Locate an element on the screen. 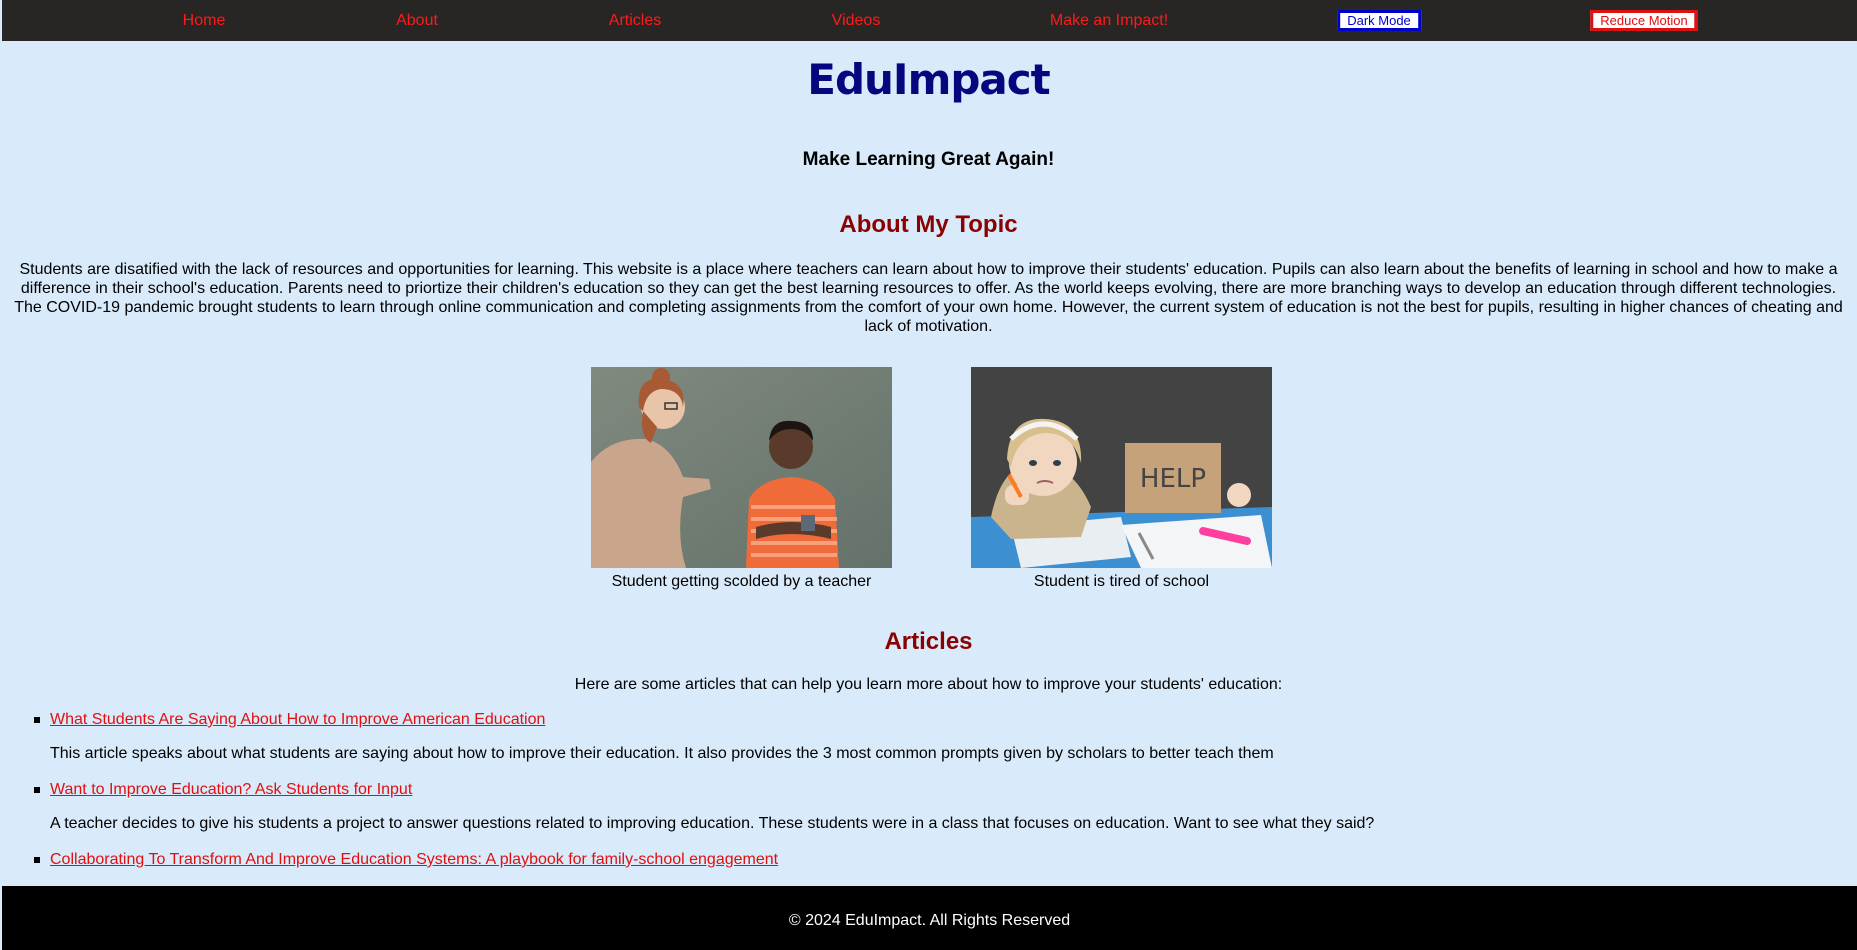 This screenshot has width=1857, height=950. dark-mode-button: Dark Mode is located at coordinates (1379, 20).